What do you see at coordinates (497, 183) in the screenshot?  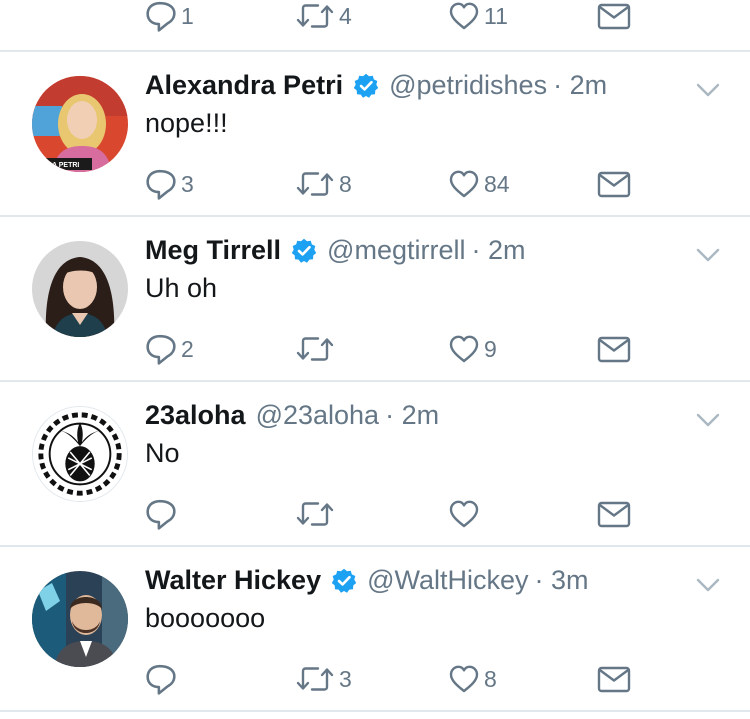 I see `like-count: 84` at bounding box center [497, 183].